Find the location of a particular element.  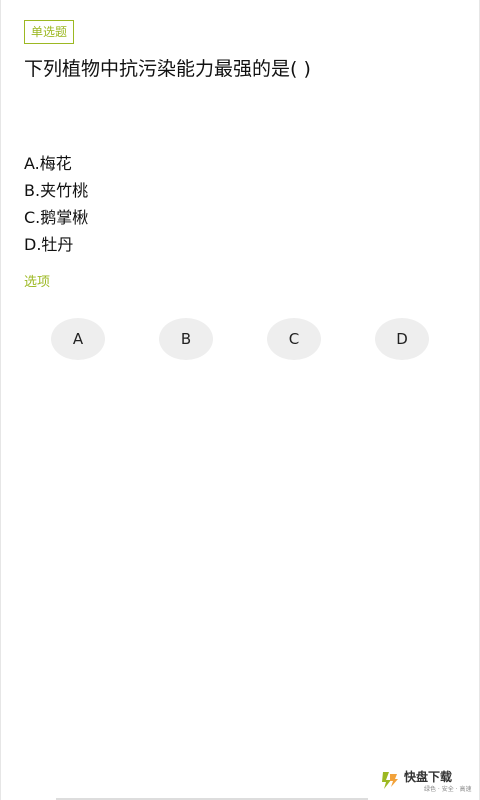

question-text: 下列植物中抗污染能力最强的是( ) is located at coordinates (167, 69).